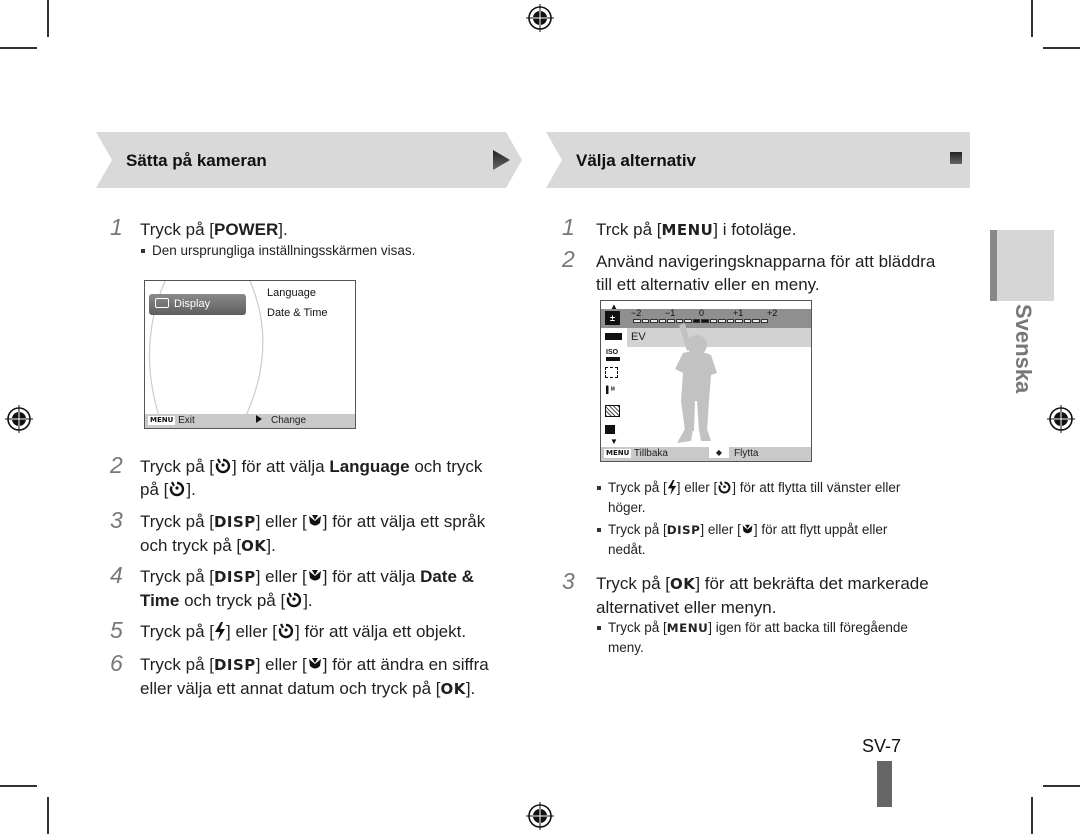 This screenshot has width=1080, height=834. I want to click on section-title: Välja alternativ, so click(636, 160).